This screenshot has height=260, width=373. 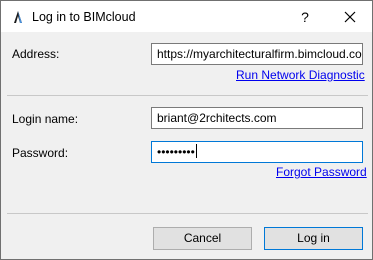 I want to click on login-name-label: Login name:, so click(x=45, y=119).